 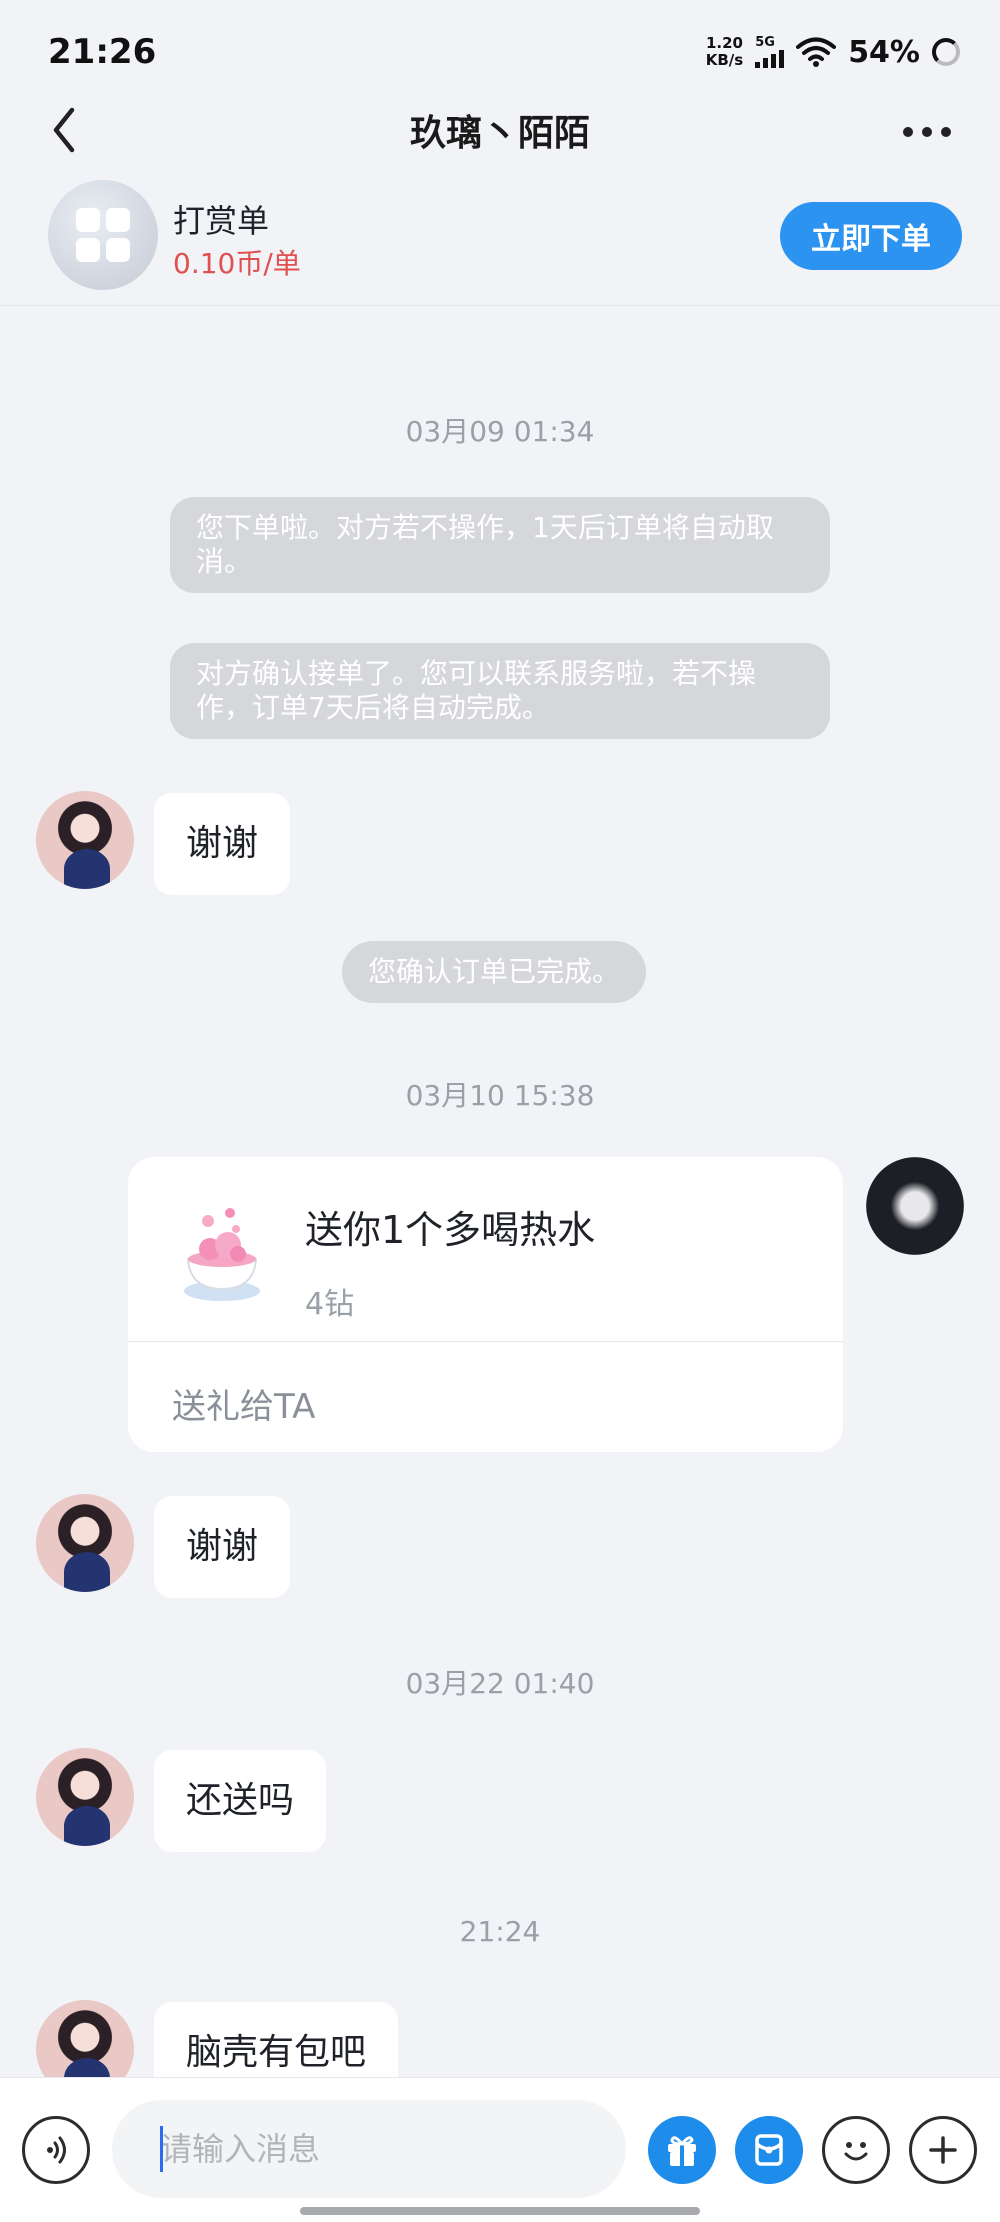 I want to click on voice-icon, so click(x=56, y=2150).